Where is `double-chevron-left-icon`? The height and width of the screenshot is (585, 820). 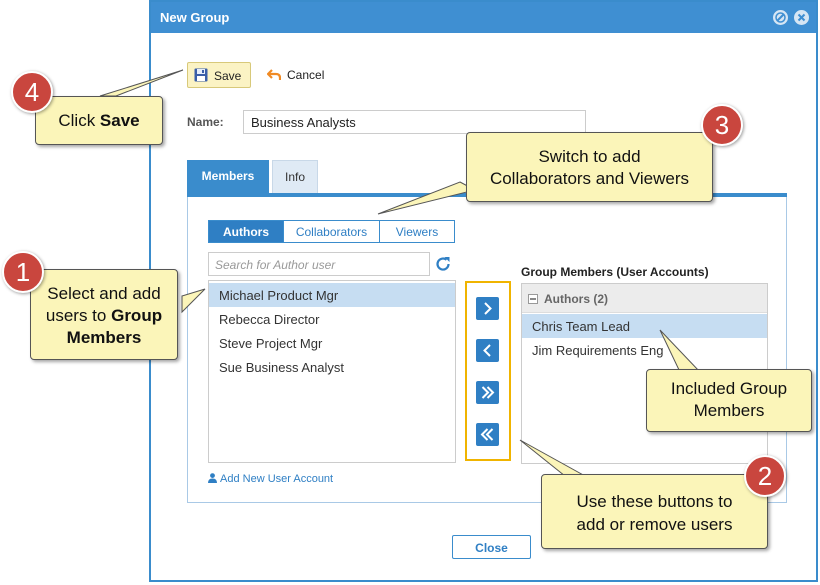 double-chevron-left-icon is located at coordinates (487, 434).